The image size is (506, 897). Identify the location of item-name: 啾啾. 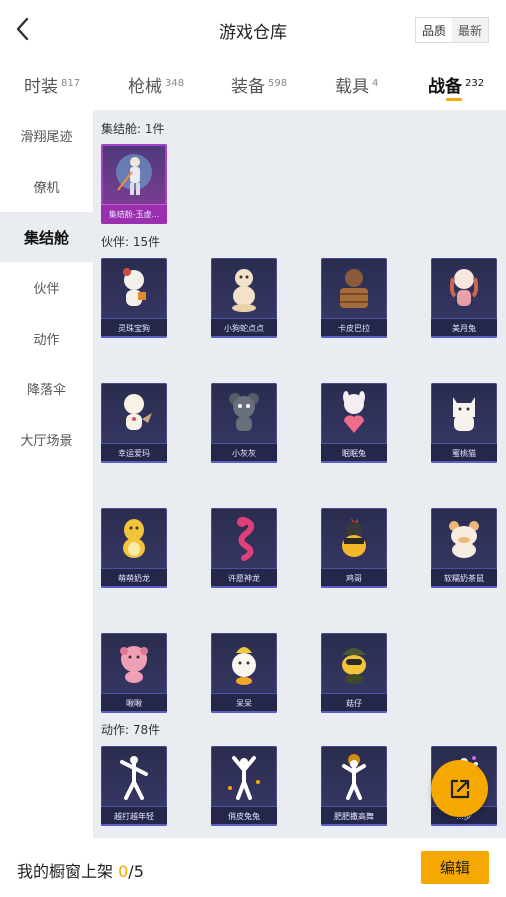
(134, 703).